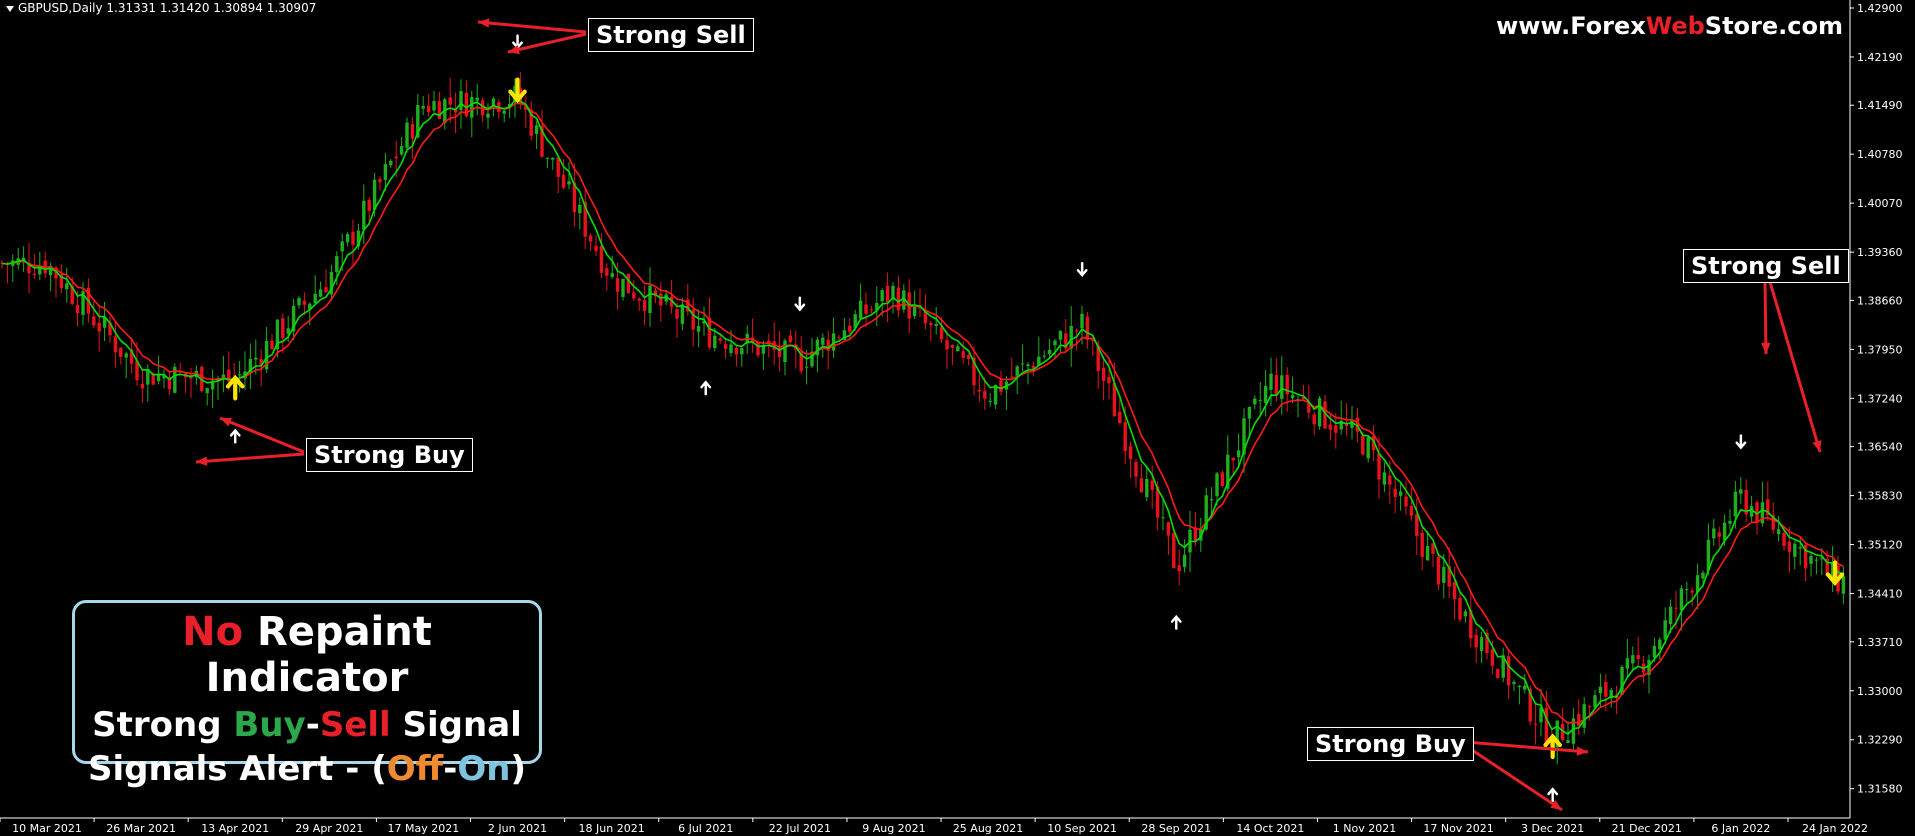 The height and width of the screenshot is (836, 1915). What do you see at coordinates (10, 8) in the screenshot?
I see `dropdown-triangle-icon` at bounding box center [10, 8].